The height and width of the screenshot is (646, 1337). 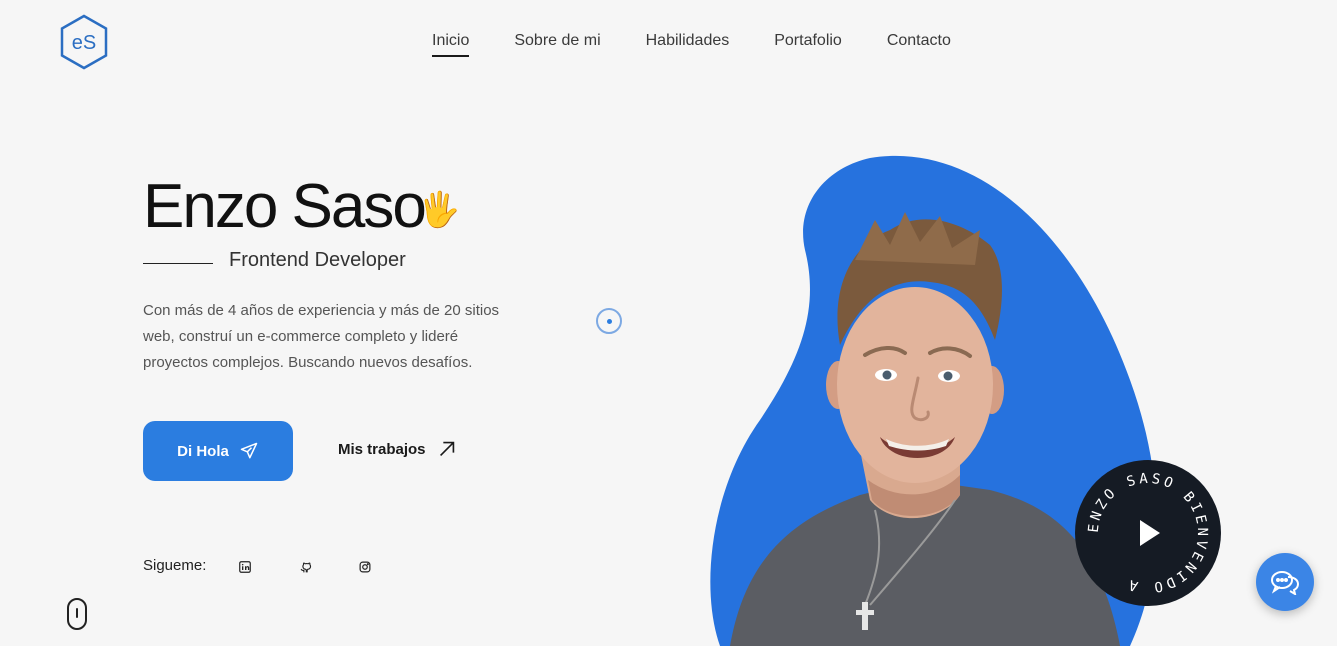 I want to click on play-icon, so click(x=1150, y=533).